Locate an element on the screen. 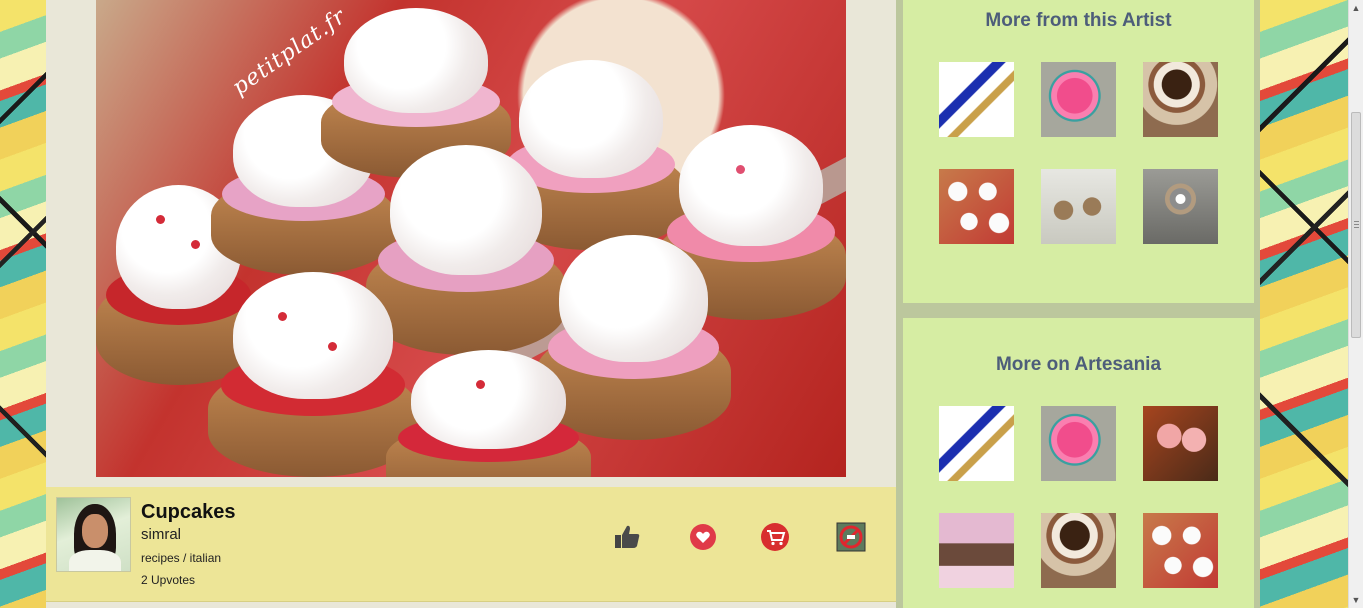 The height and width of the screenshot is (608, 1363). more-on-artesania-title: More on Artesania is located at coordinates (1078, 364).